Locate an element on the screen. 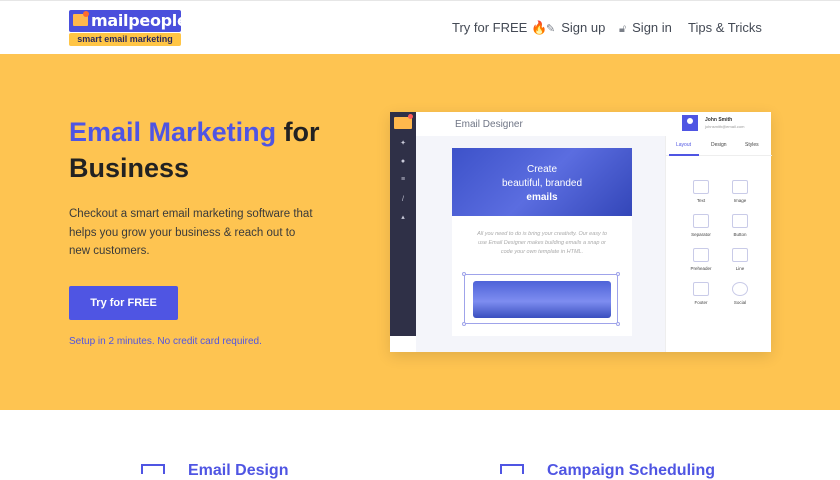 Image resolution: width=840 pixels, height=480 pixels. feature-email-design: Email Design is located at coordinates (238, 470).